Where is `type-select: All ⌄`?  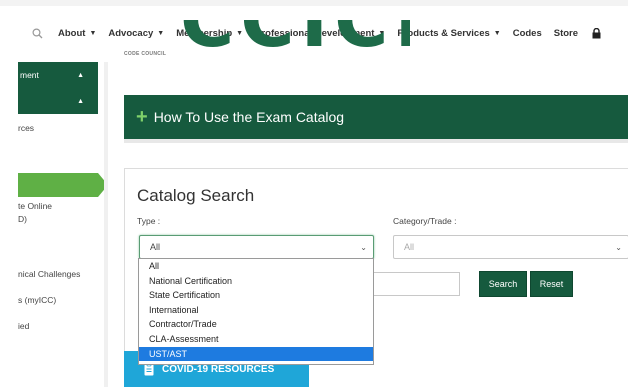 type-select: All ⌄ is located at coordinates (256, 247).